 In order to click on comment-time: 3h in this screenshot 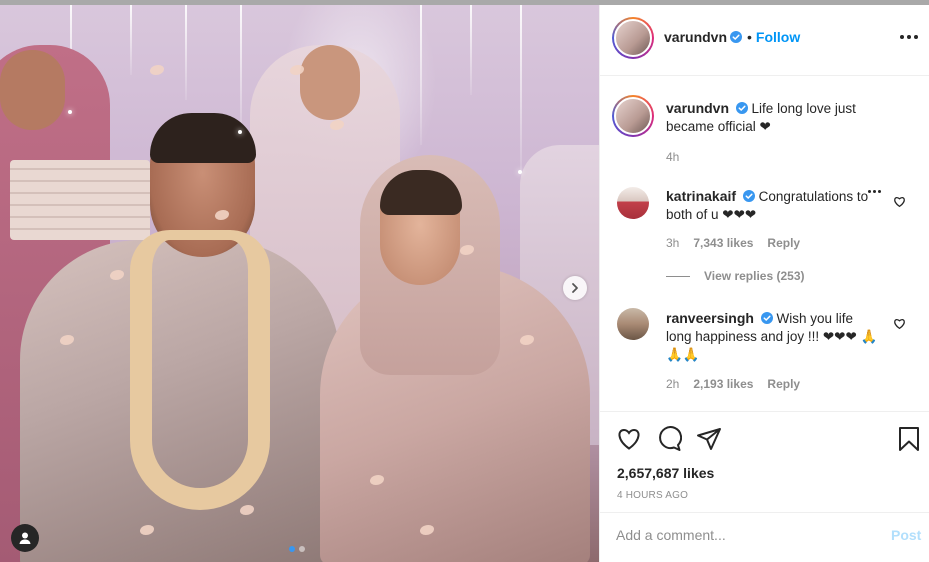, I will do `click(672, 243)`.